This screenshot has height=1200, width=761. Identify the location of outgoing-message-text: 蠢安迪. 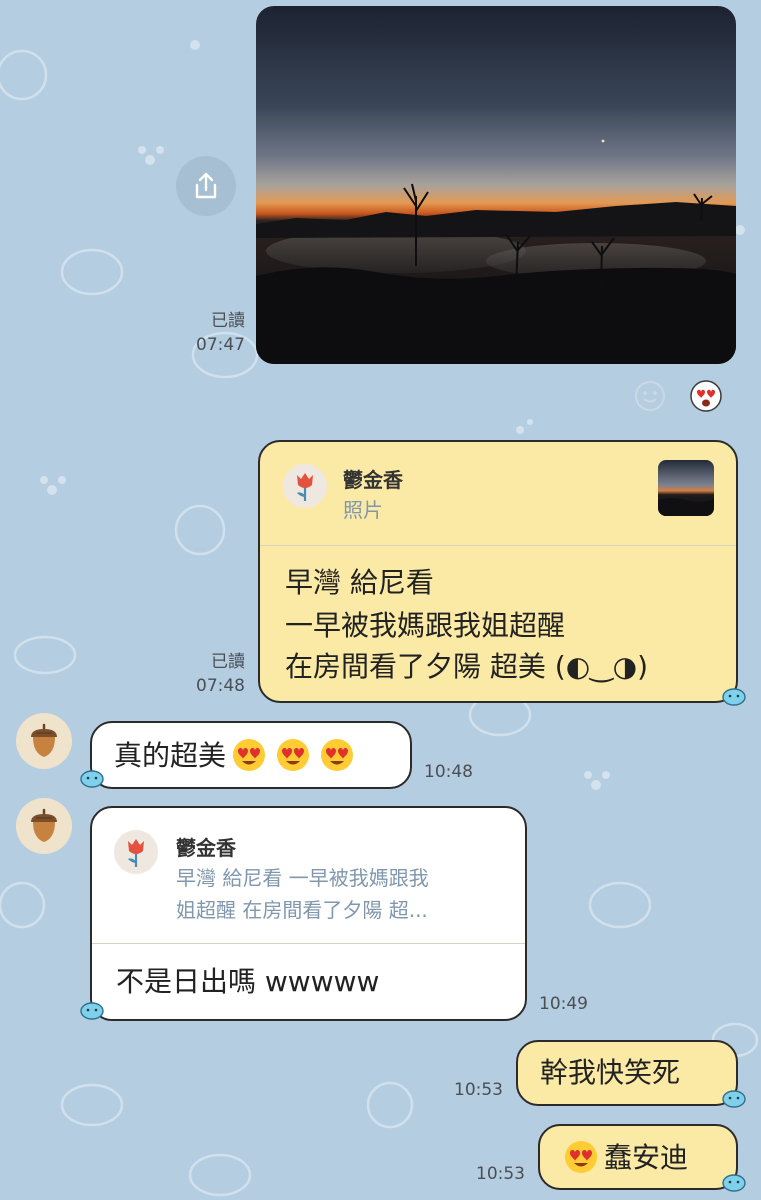
(626, 1157).